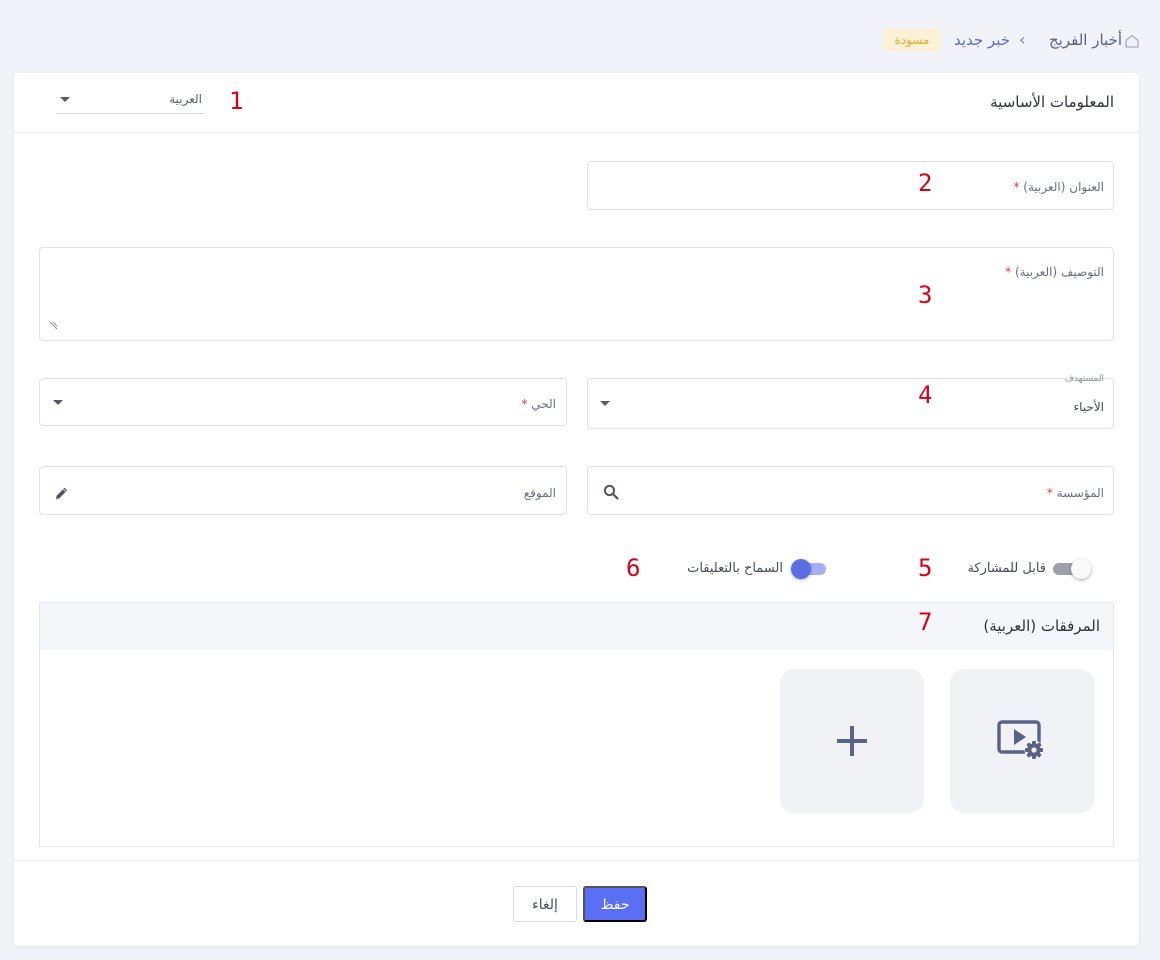 This screenshot has width=1160, height=960. I want to click on district-label: الحي *, so click(538, 404).